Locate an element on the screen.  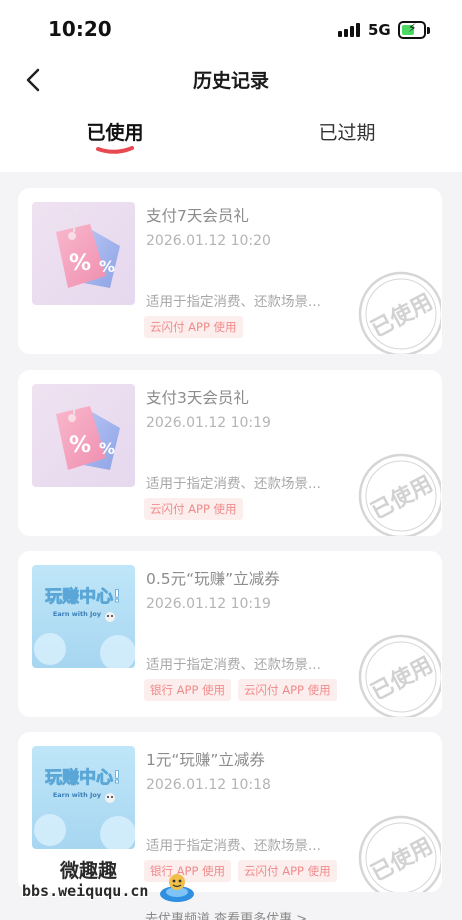
active-tab-indicator is located at coordinates (115, 150).